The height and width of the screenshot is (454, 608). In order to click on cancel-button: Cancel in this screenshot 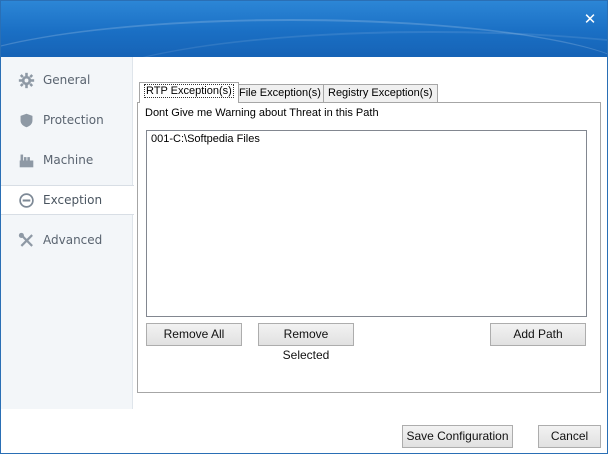, I will do `click(569, 436)`.